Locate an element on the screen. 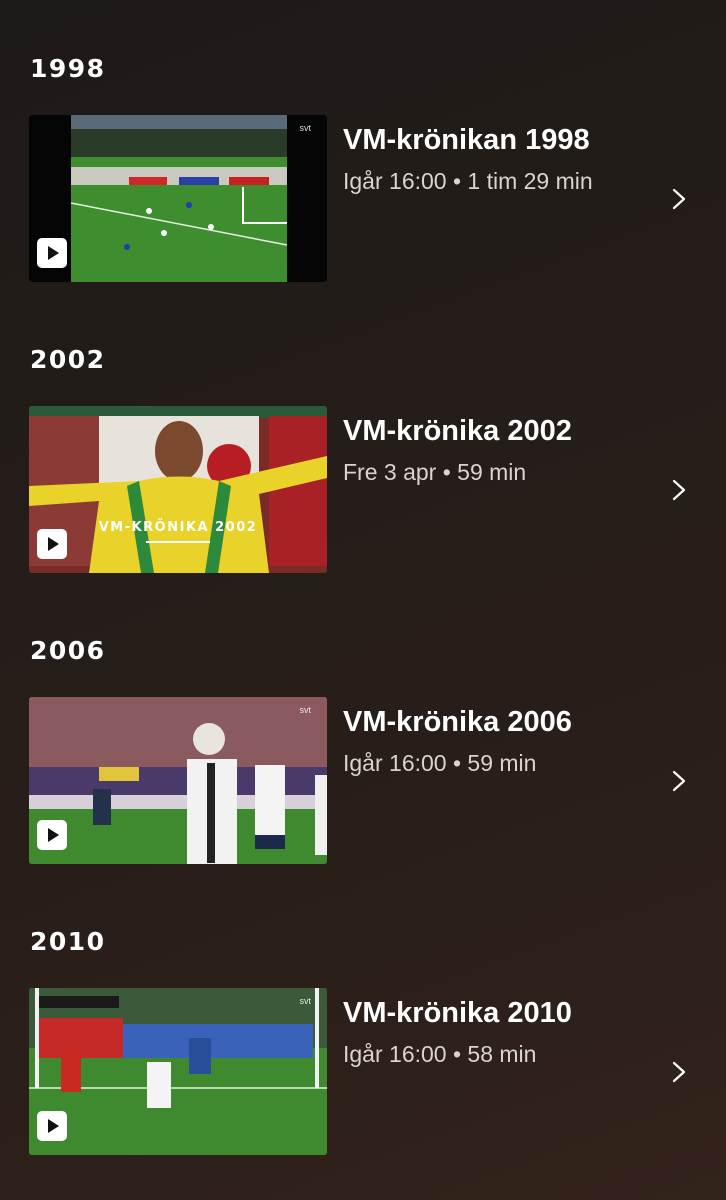  episode-row-2006: svt VM-krönika 2006 Igår 16:00 • 59 min is located at coordinates (363, 779).